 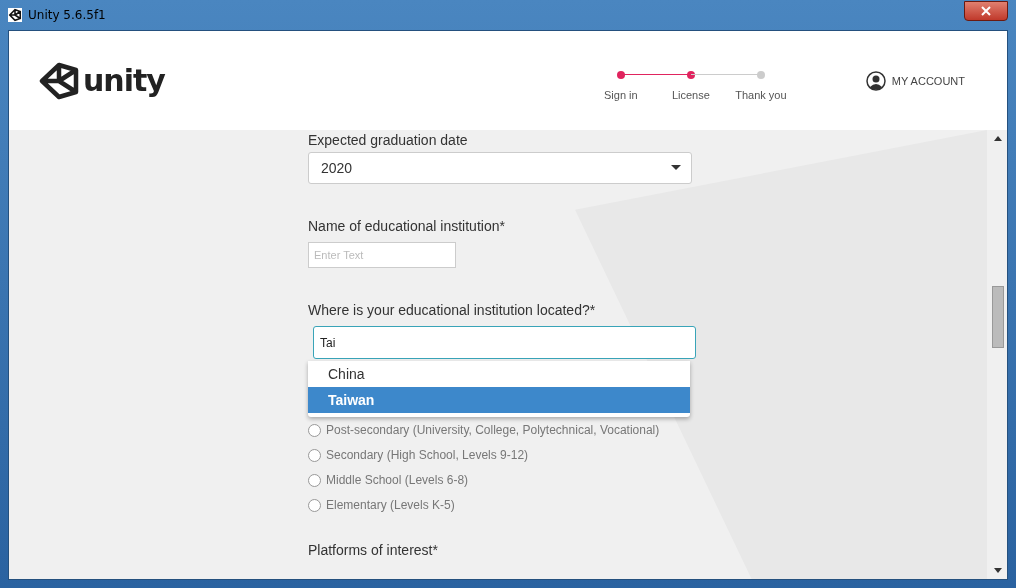 What do you see at coordinates (875, 80) in the screenshot?
I see `account-avatar-icon` at bounding box center [875, 80].